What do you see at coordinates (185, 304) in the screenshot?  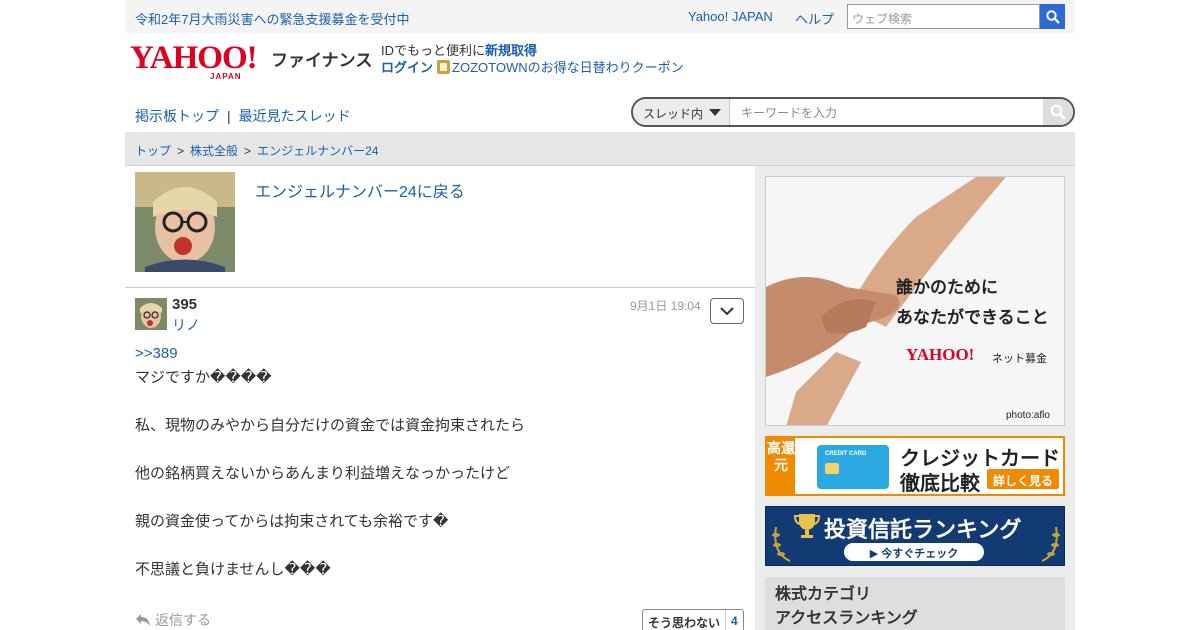 I see `post-number: 395` at bounding box center [185, 304].